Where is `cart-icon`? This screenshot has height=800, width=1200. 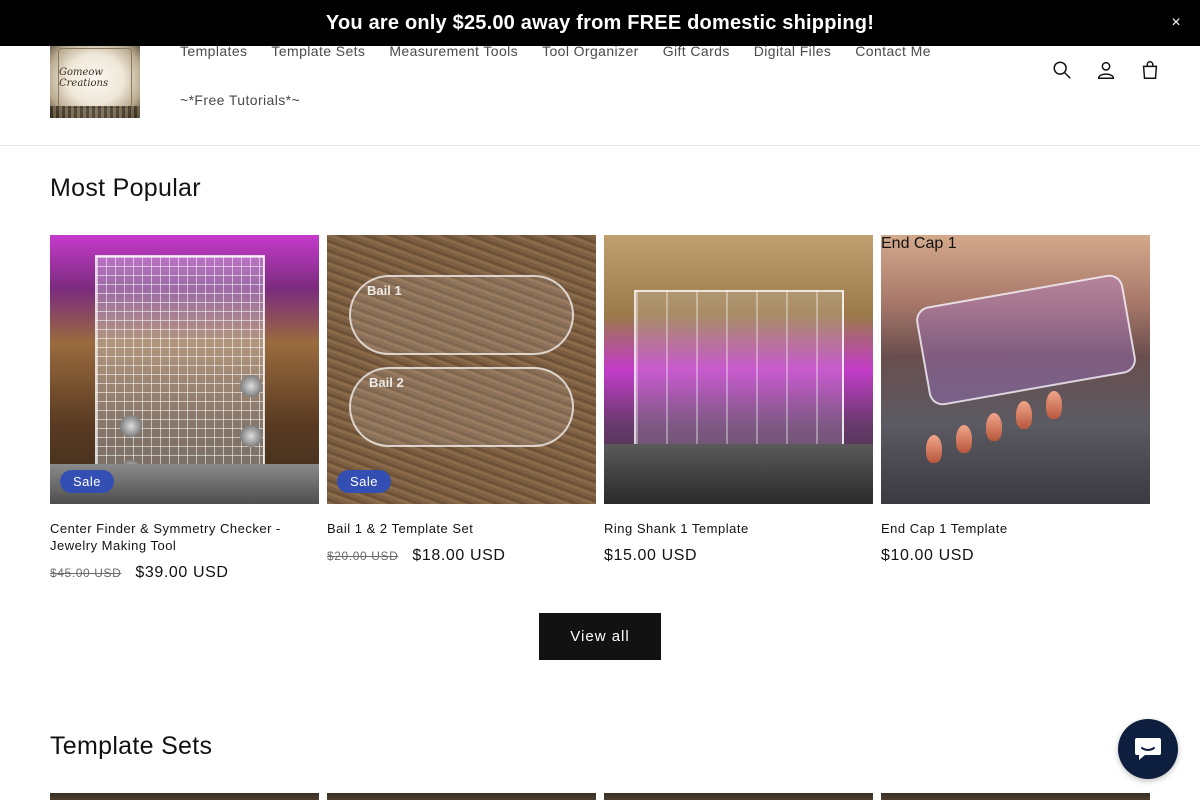 cart-icon is located at coordinates (1150, 70).